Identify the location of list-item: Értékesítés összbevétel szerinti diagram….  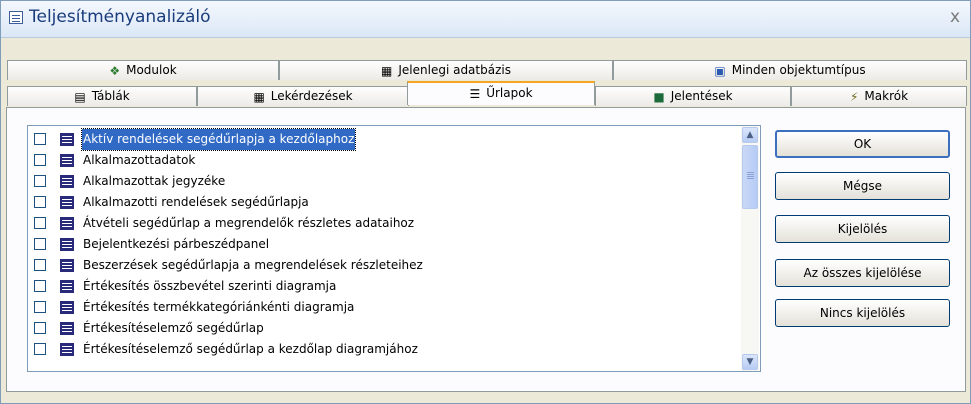
(386, 286).